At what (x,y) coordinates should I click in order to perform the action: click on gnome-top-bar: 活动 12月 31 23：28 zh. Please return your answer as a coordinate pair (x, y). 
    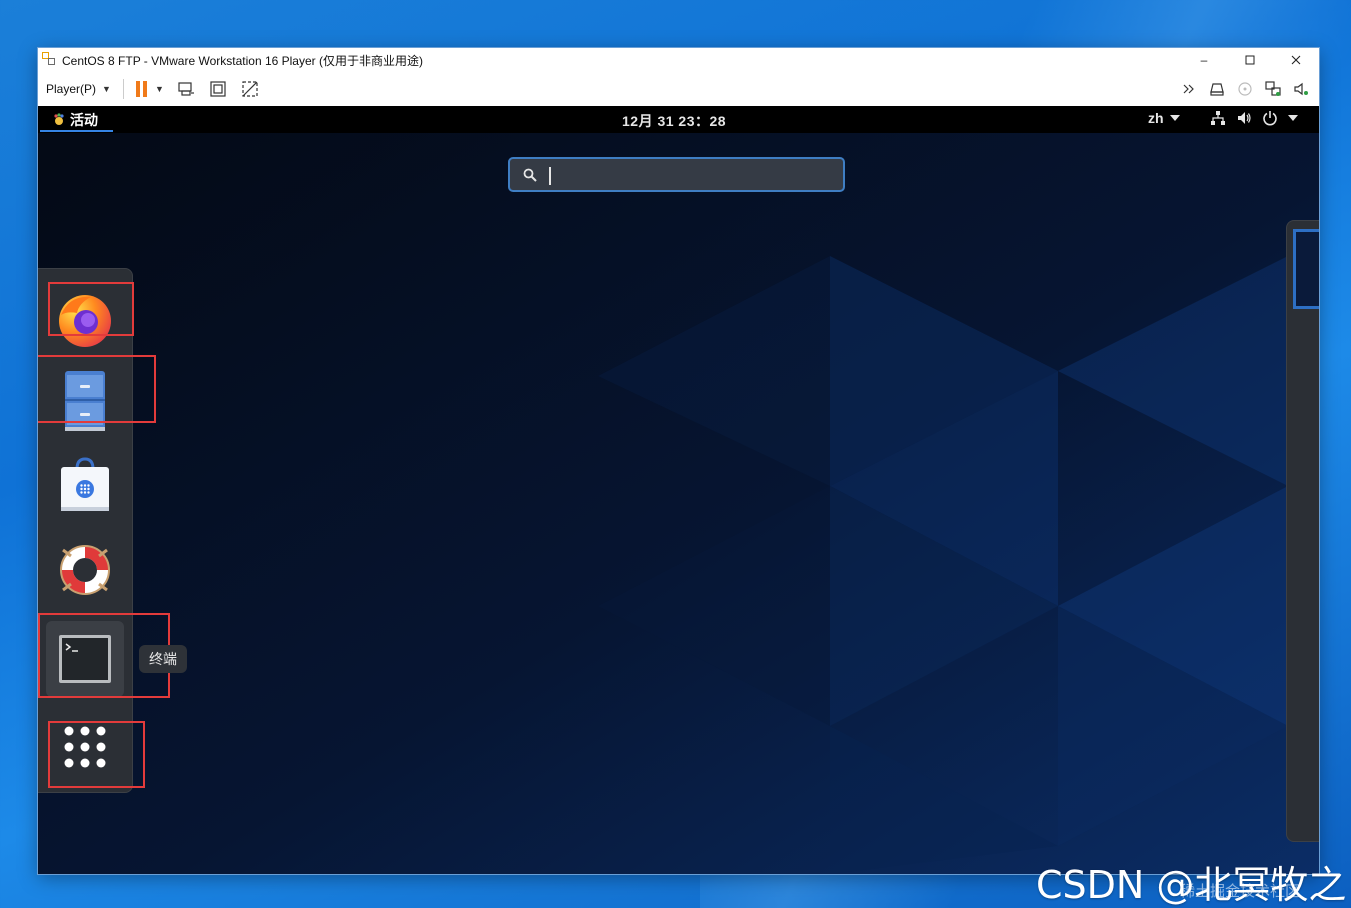
    Looking at the image, I should click on (678, 119).